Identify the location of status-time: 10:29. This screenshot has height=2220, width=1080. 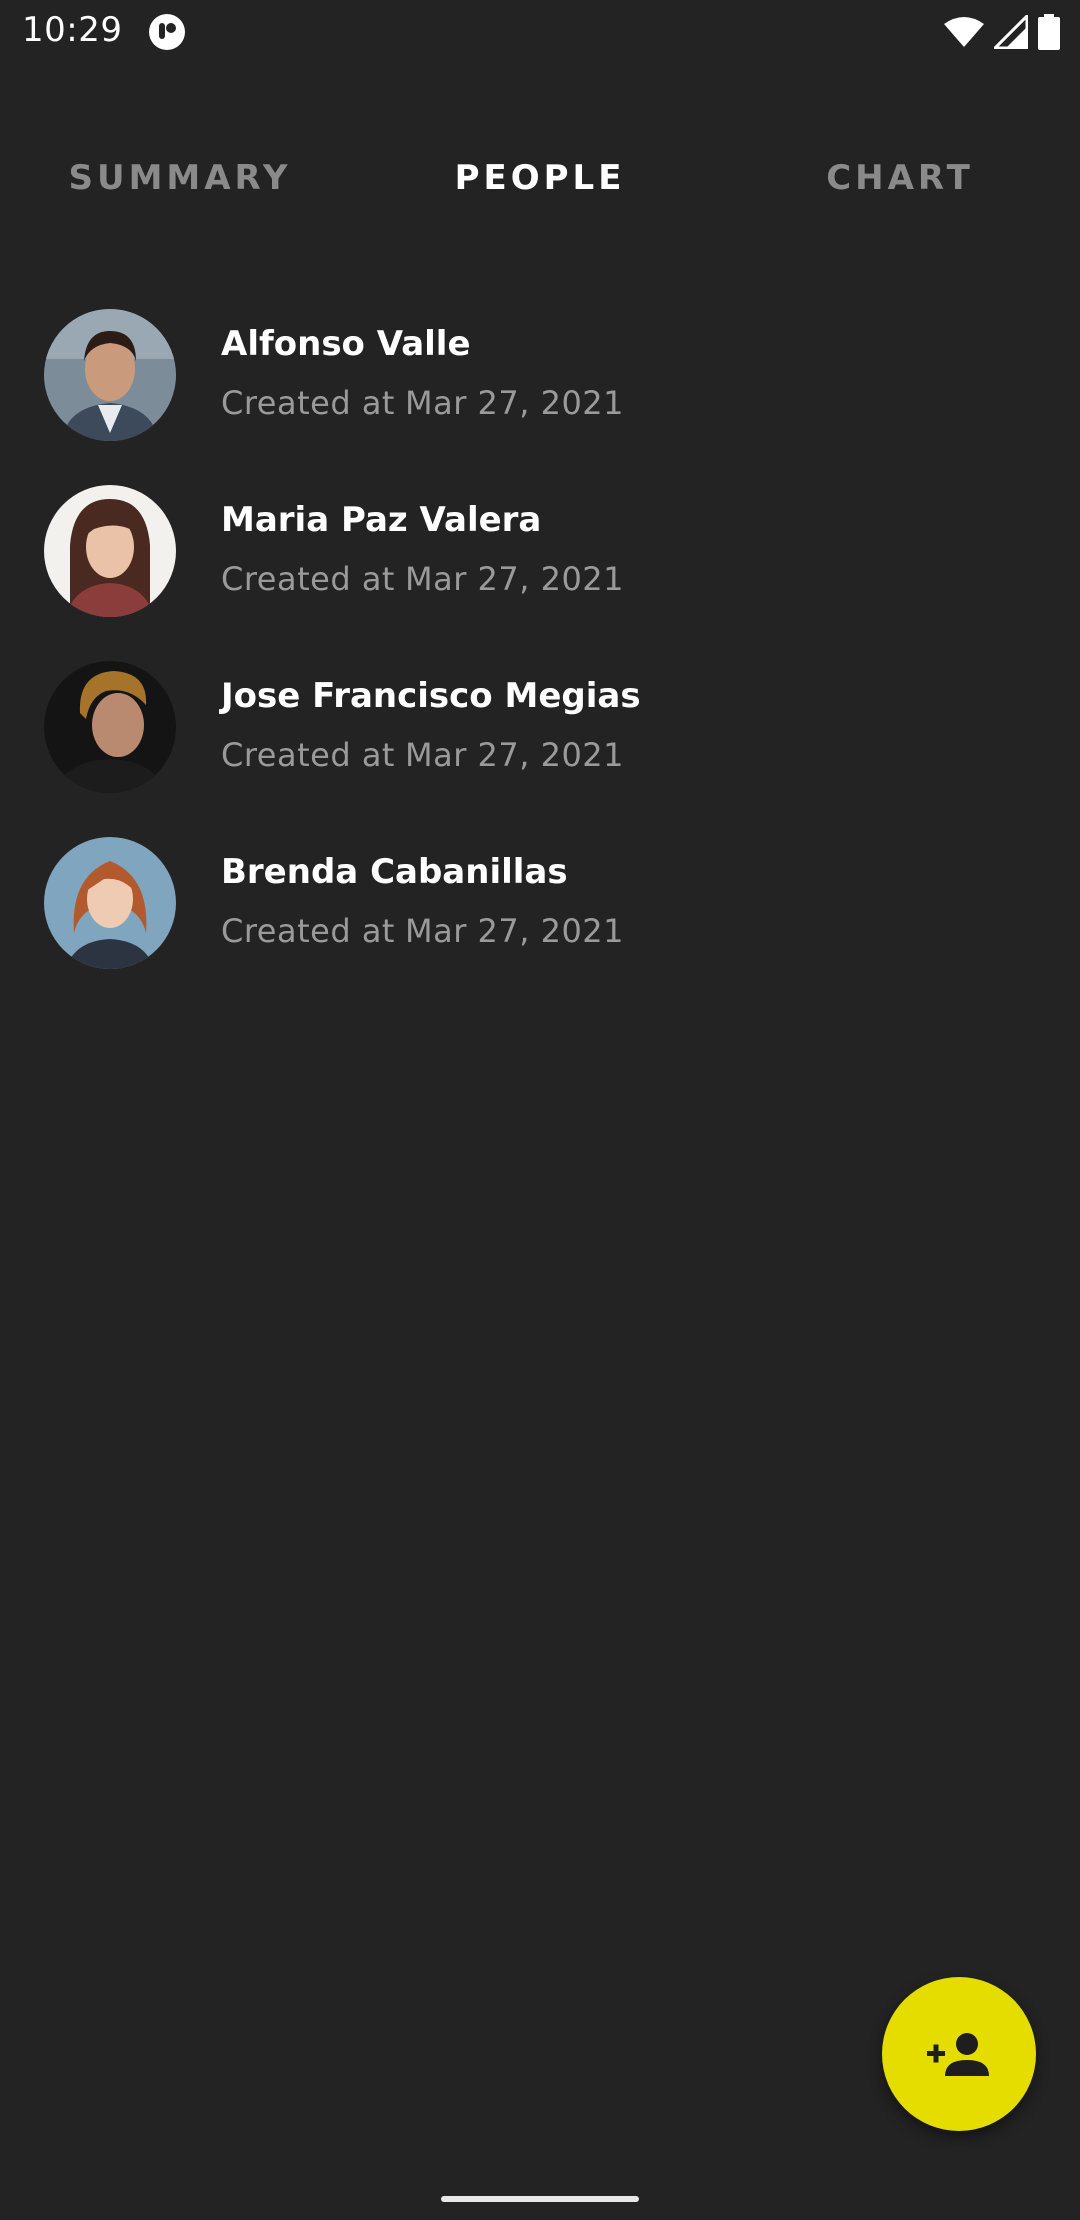
(72, 30).